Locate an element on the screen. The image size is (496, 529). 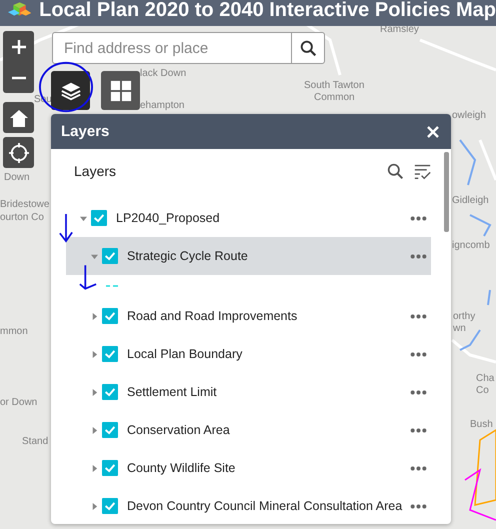
list-title: Layers is located at coordinates (96, 171).